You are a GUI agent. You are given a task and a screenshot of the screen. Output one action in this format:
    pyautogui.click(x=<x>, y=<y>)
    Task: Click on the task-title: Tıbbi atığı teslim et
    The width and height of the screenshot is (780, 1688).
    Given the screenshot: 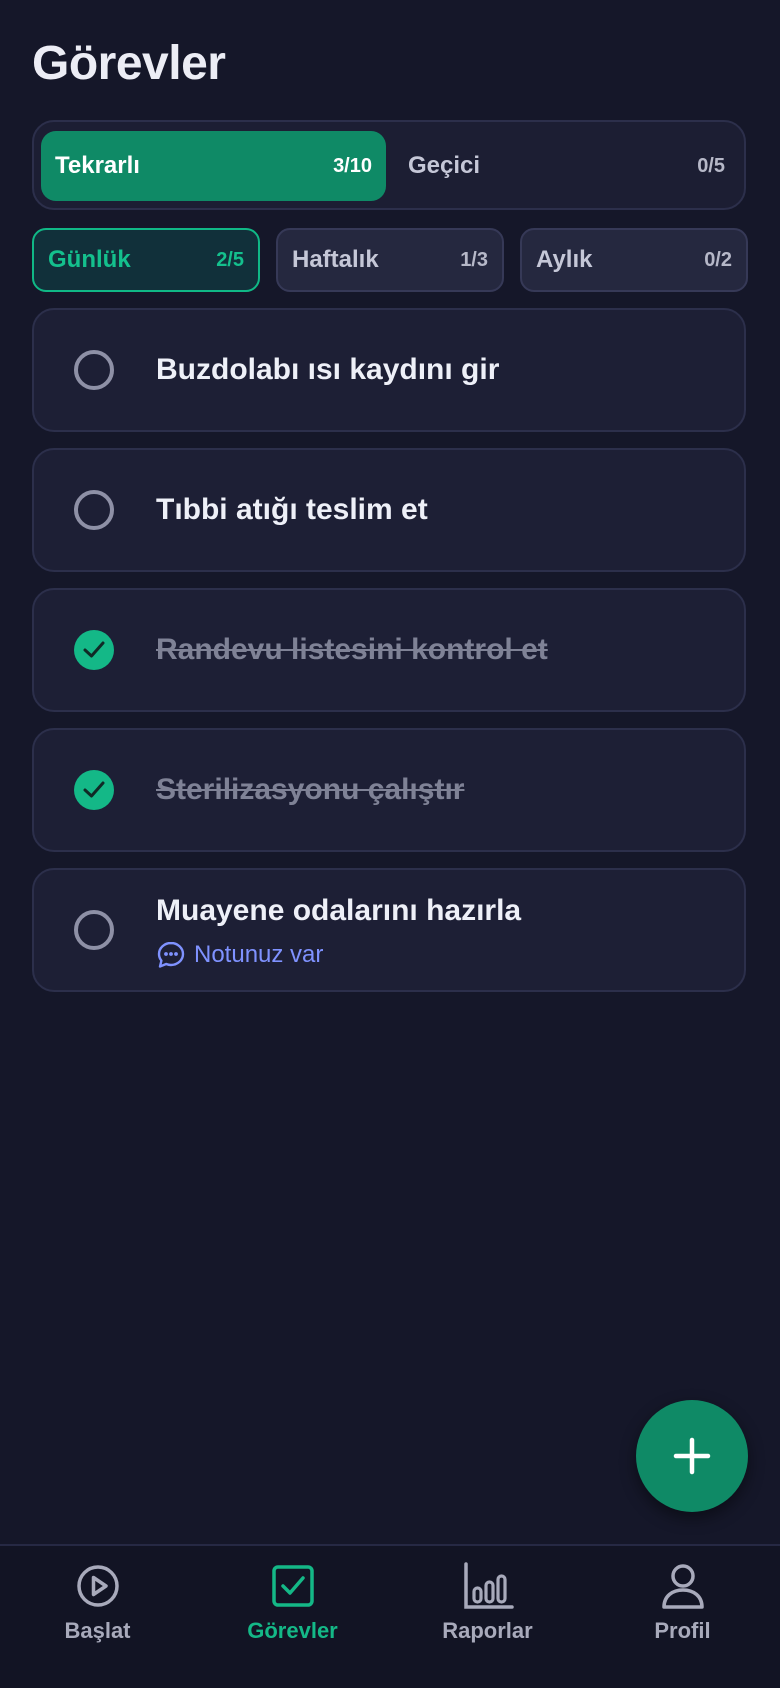 What is the action you would take?
    pyautogui.click(x=292, y=509)
    